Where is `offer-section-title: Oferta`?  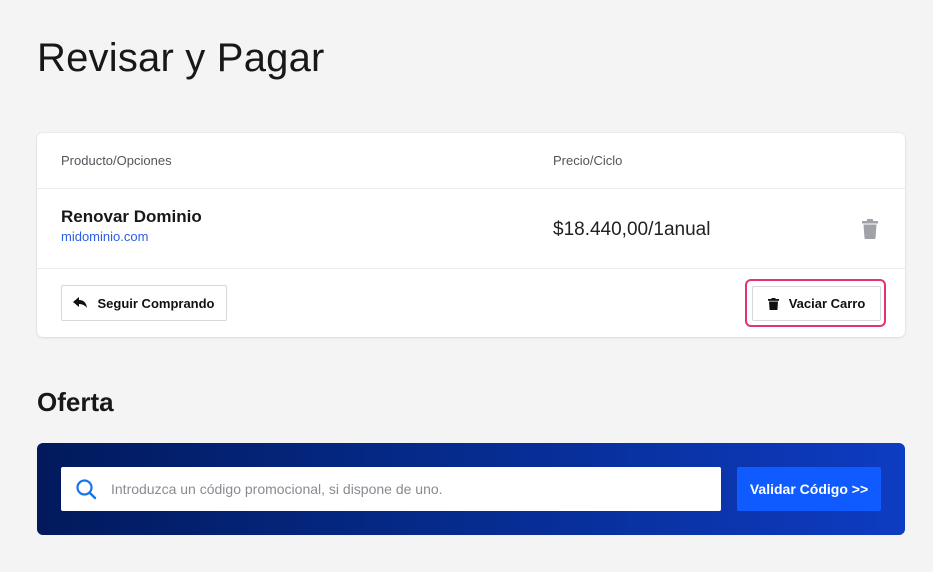 offer-section-title: Oferta is located at coordinates (75, 402).